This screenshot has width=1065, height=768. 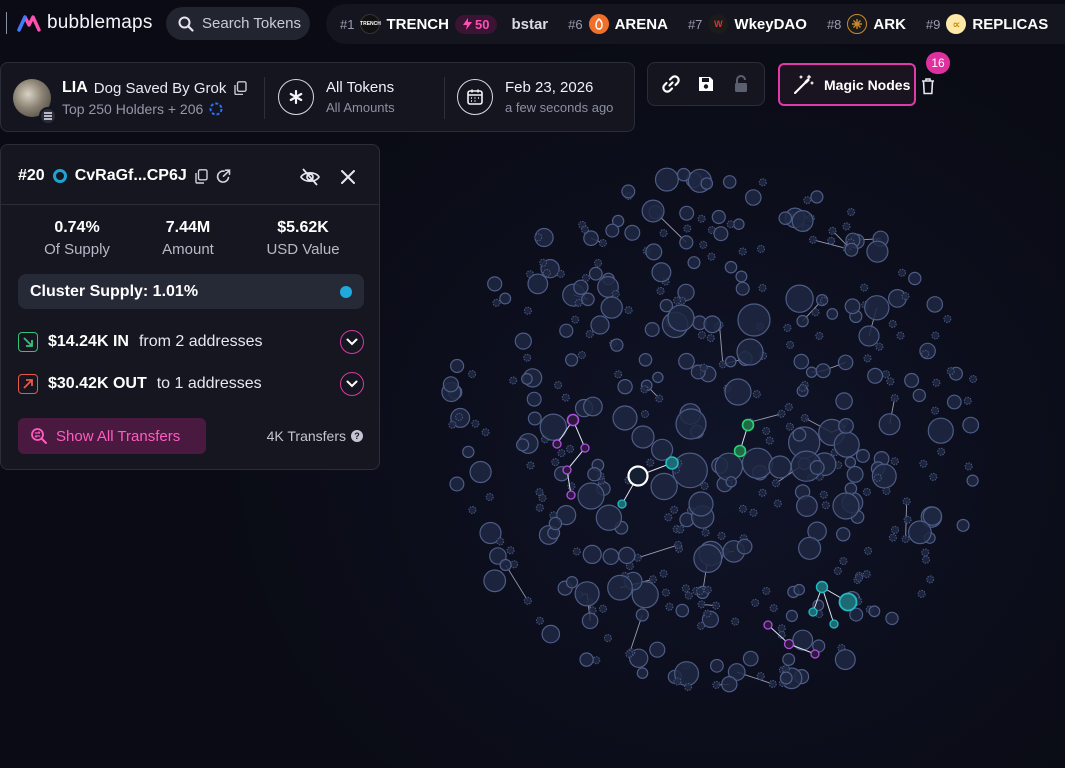 What do you see at coordinates (706, 84) in the screenshot?
I see `save-button` at bounding box center [706, 84].